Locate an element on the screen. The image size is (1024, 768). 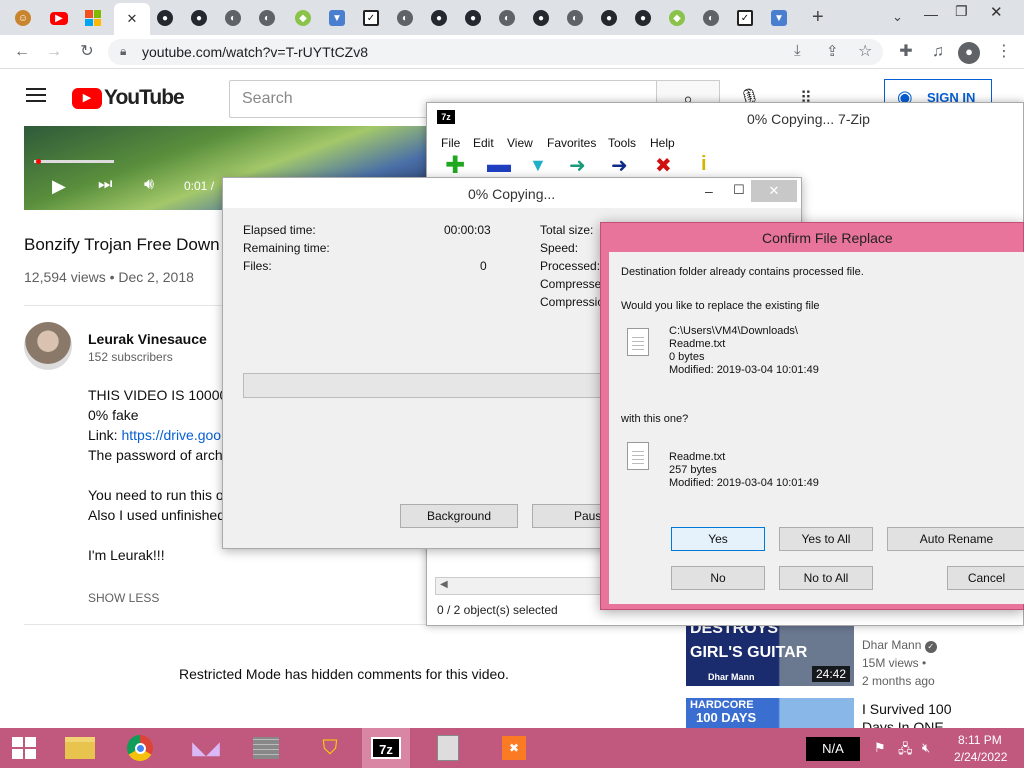
action-center-flag-icon: ⚑ is located at coordinates (880, 748).